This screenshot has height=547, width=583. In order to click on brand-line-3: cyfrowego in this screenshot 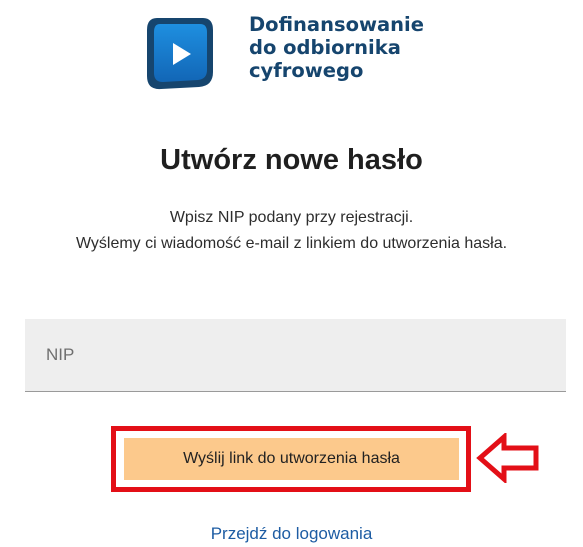, I will do `click(306, 70)`.